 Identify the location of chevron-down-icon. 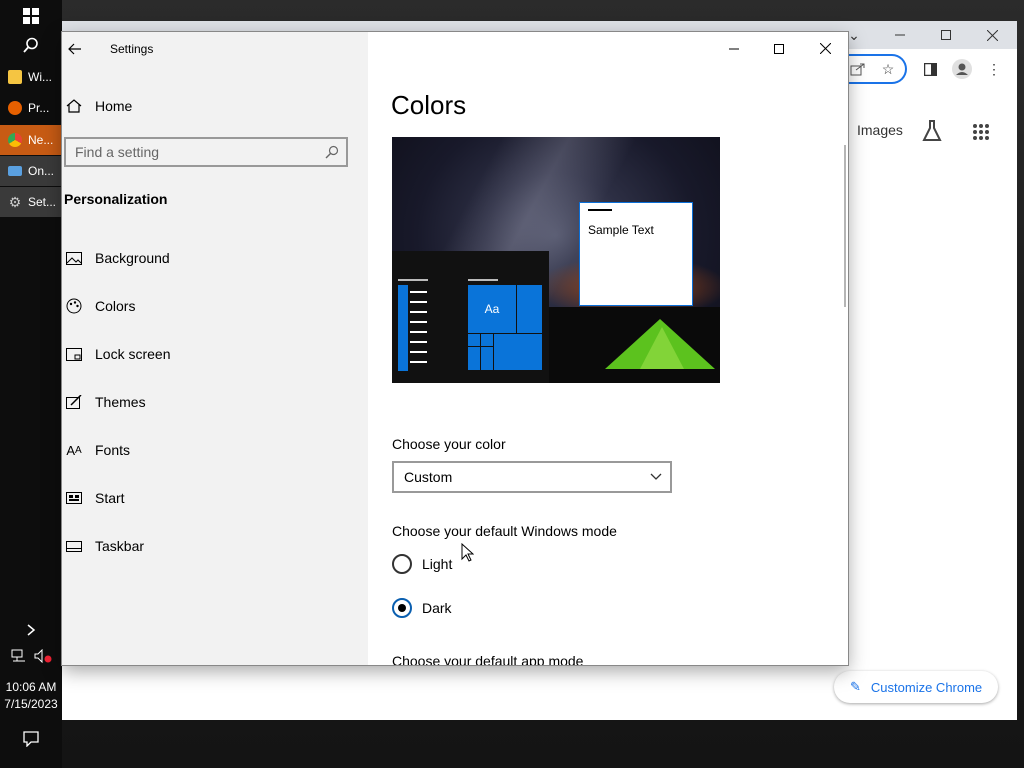
(656, 476).